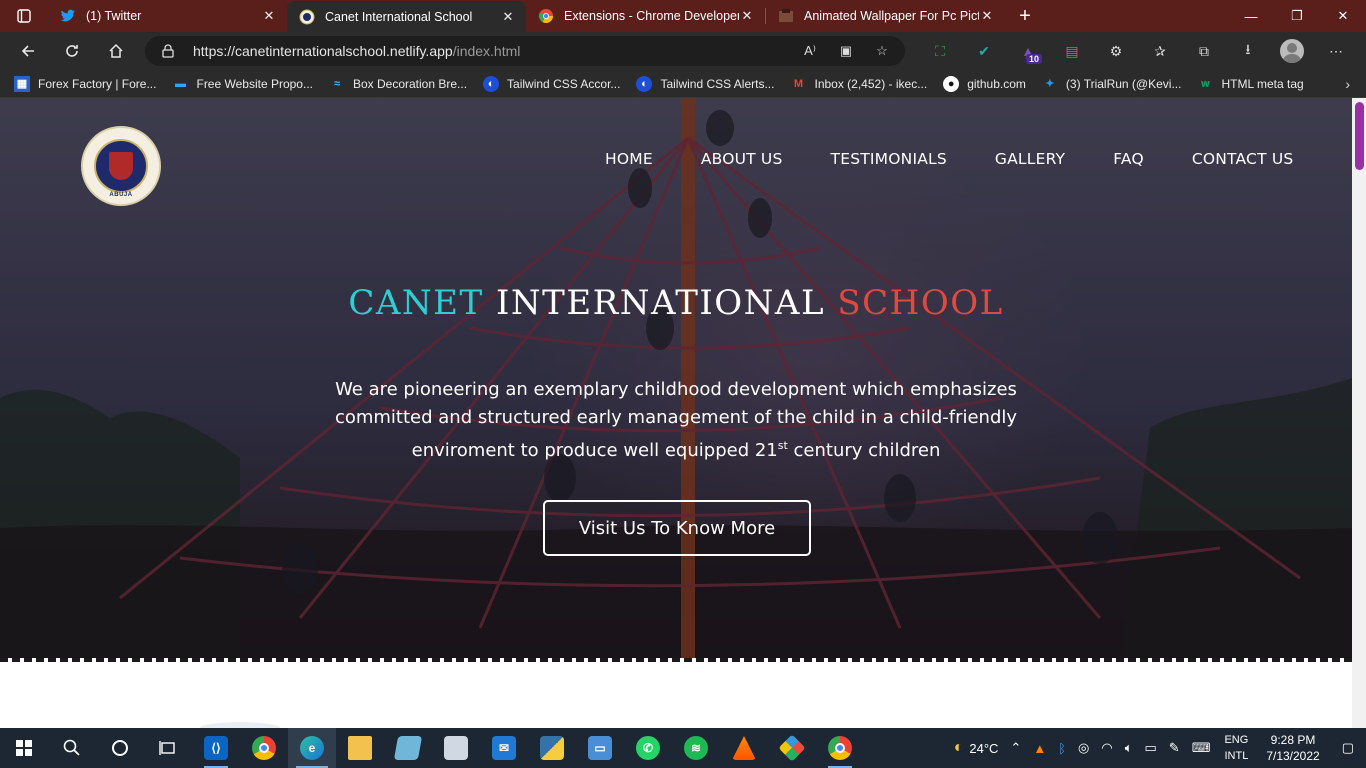 The image size is (1366, 768). I want to click on vlc-tray-icon: ▲, so click(1039, 748).